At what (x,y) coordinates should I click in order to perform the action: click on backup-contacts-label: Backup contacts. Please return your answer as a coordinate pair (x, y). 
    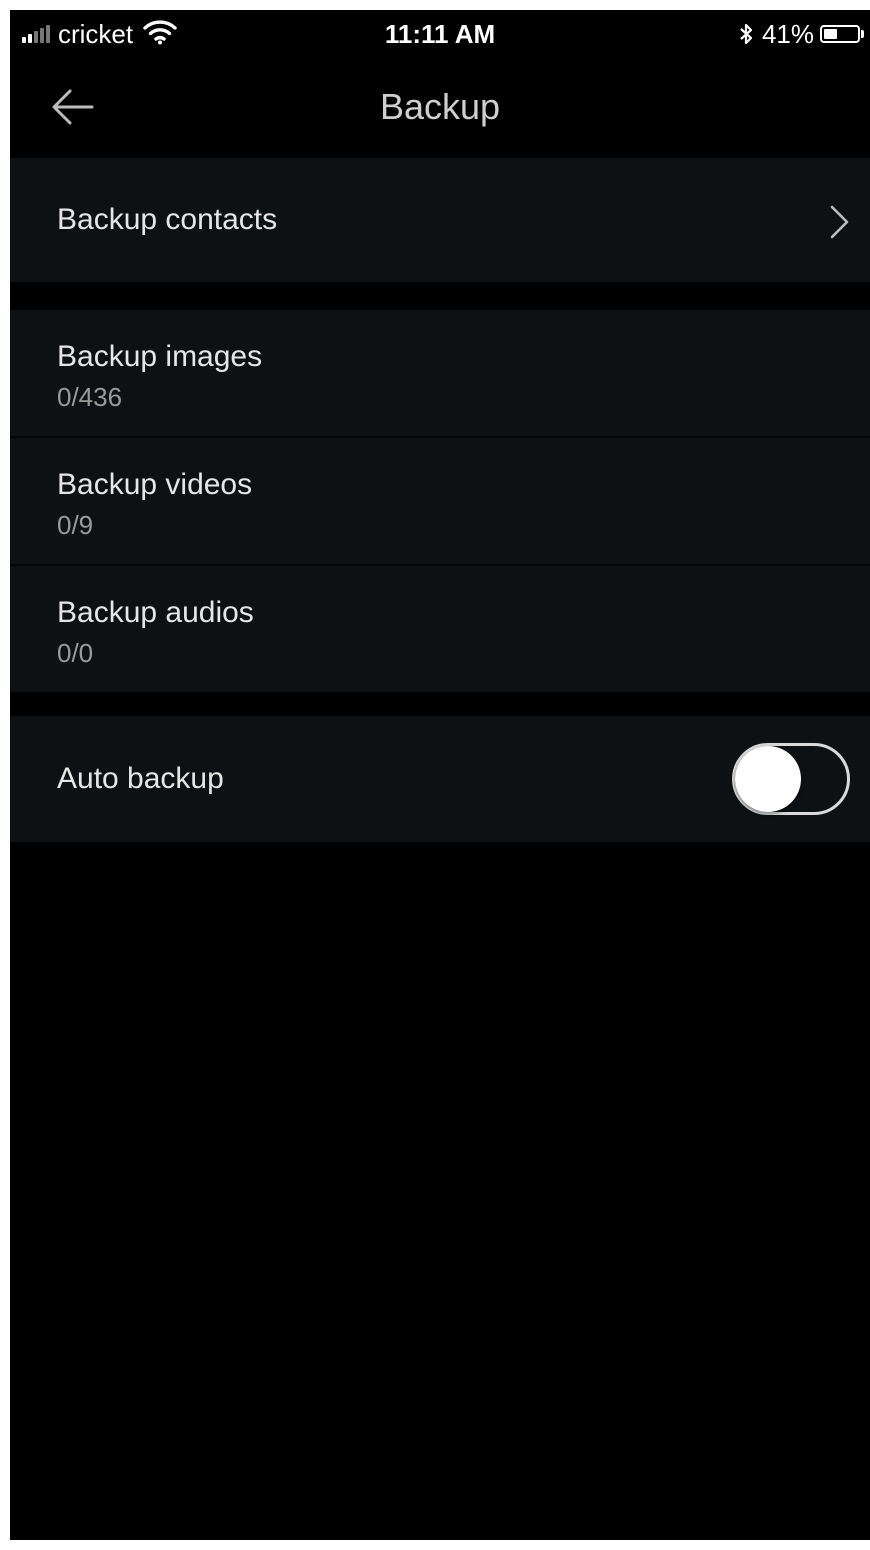
    Looking at the image, I should click on (167, 219).